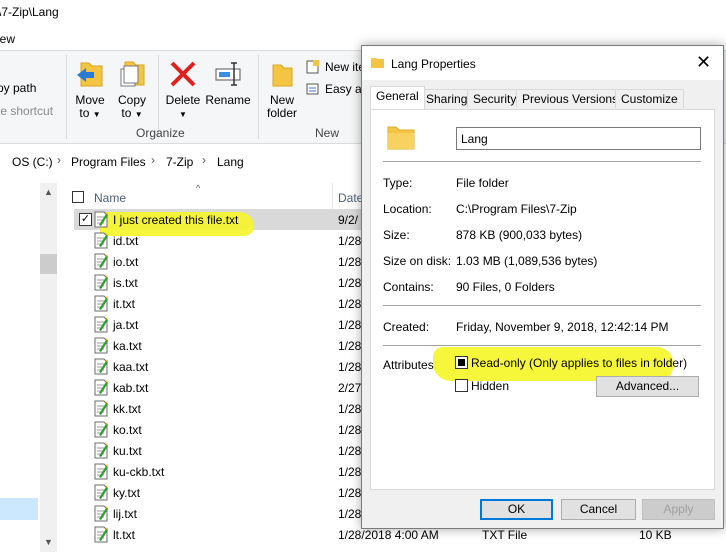 This screenshot has height=552, width=726. I want to click on file-name: lt.txt, so click(124, 535).